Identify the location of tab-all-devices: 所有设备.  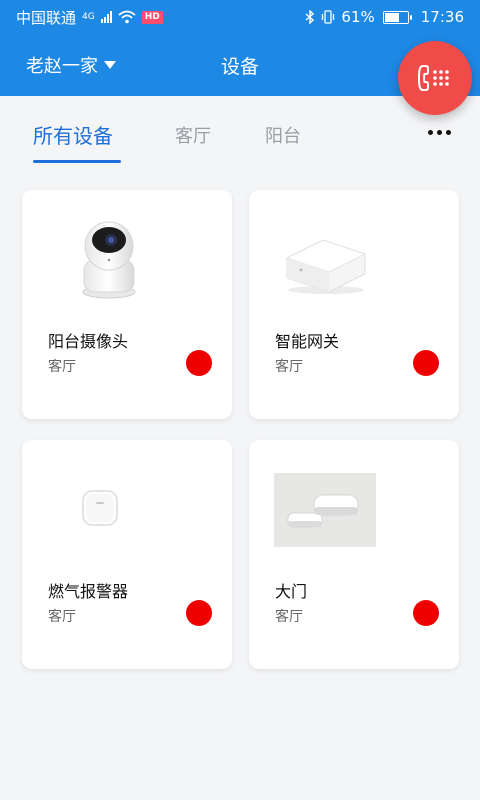
(73, 134).